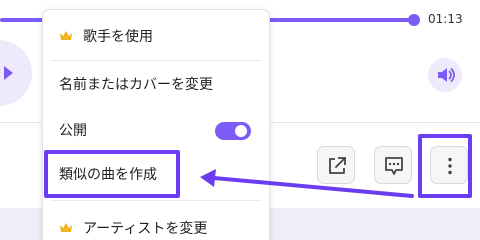 This screenshot has height=240, width=480. What do you see at coordinates (307, 183) in the screenshot?
I see `annotation-arrow` at bounding box center [307, 183].